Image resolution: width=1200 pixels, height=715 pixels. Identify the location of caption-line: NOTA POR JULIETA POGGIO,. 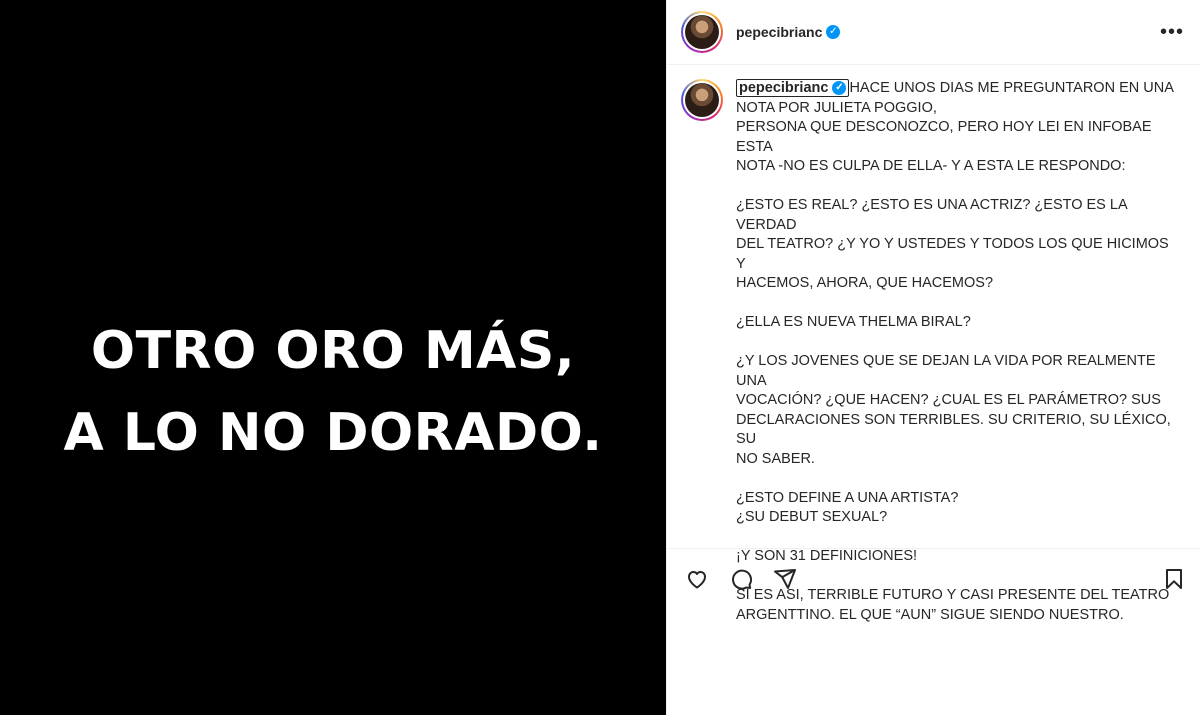
(836, 107).